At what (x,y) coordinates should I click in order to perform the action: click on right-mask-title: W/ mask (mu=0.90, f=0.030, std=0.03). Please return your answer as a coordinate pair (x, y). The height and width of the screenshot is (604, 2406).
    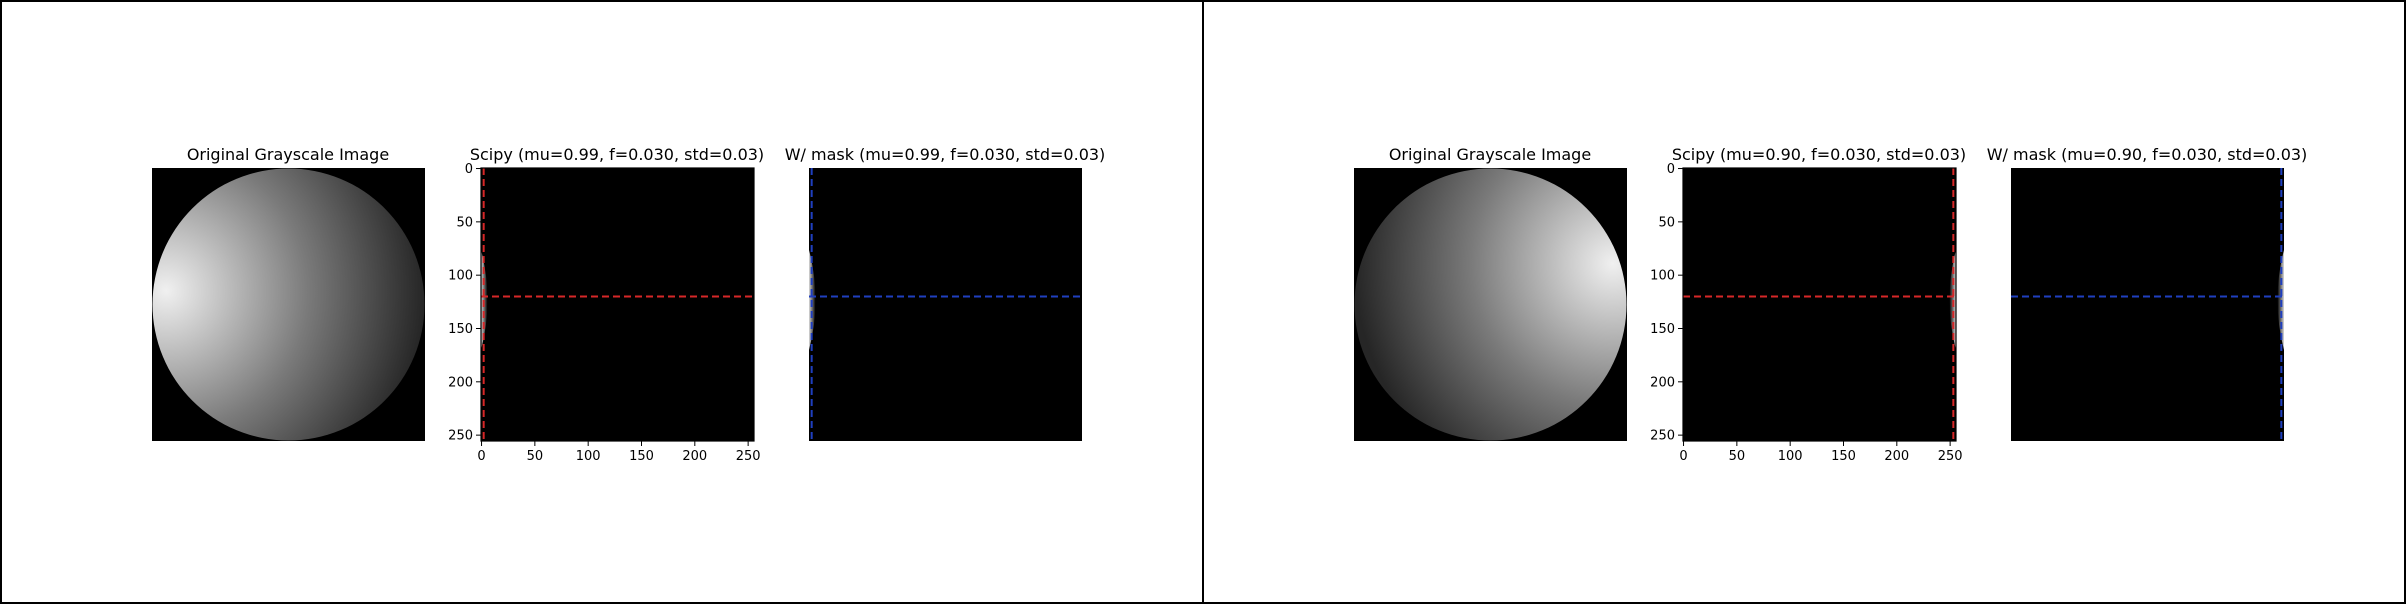
    Looking at the image, I should click on (2147, 154).